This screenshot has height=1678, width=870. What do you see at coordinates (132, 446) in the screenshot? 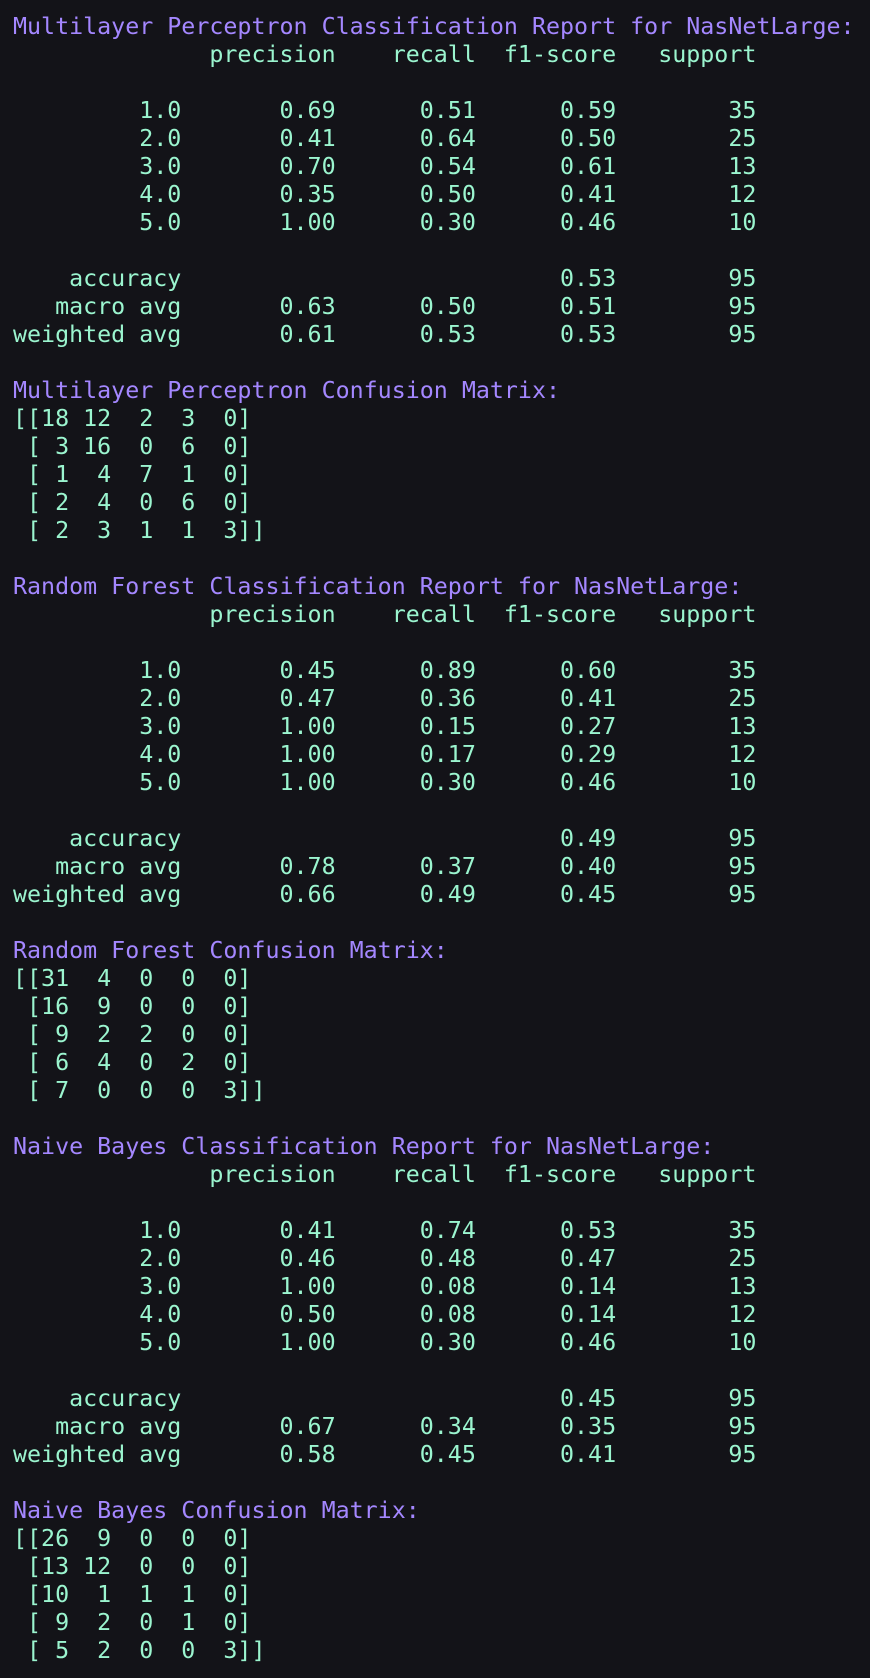
I see `output-line: [ 3 16 0 6 0]` at bounding box center [132, 446].